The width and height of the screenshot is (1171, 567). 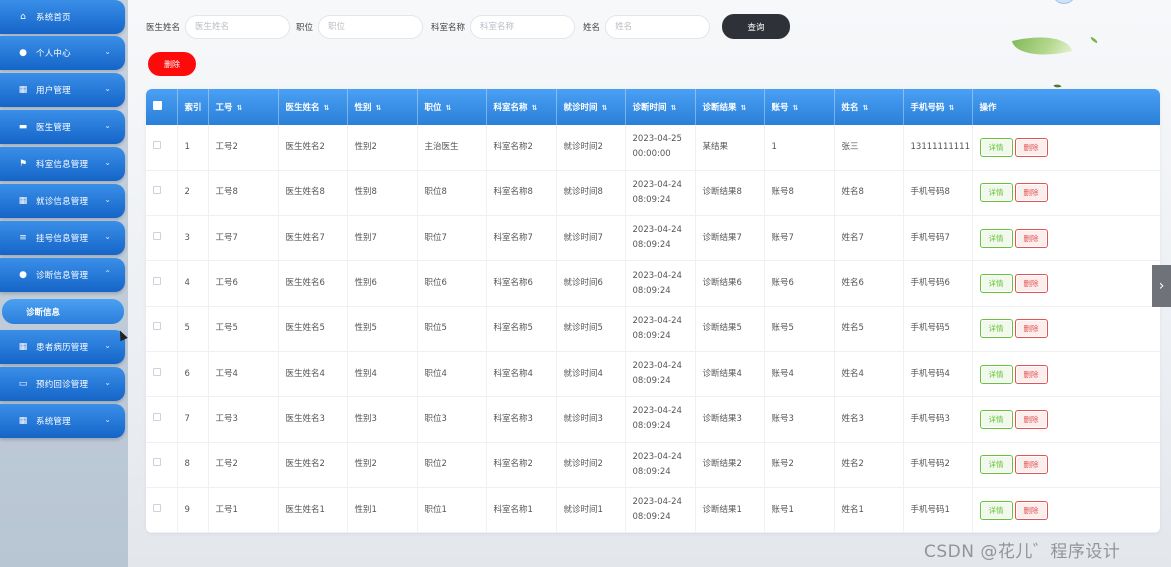 What do you see at coordinates (224, 108) in the screenshot?
I see `column-header-label: 工号` at bounding box center [224, 108].